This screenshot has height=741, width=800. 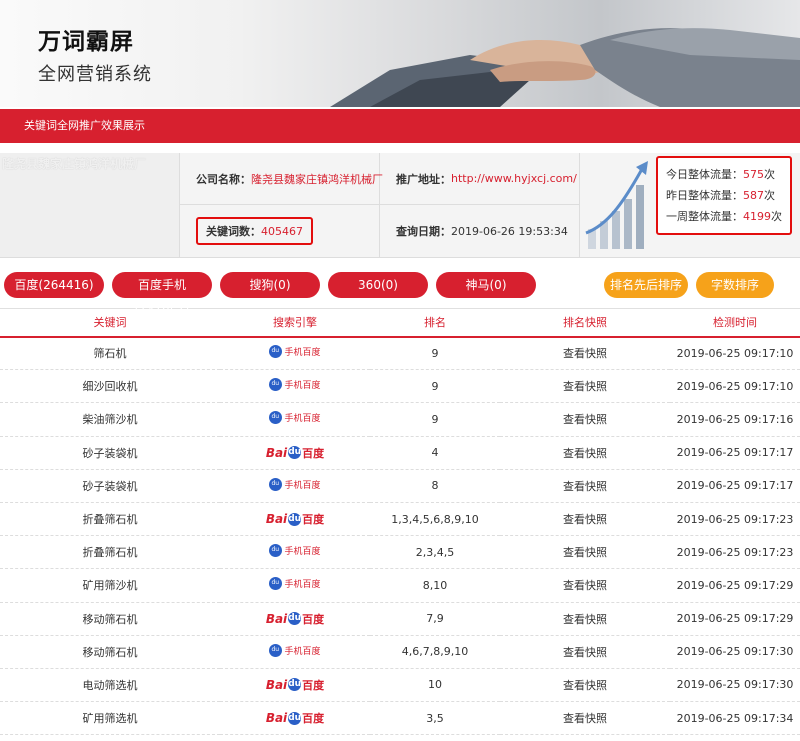 What do you see at coordinates (585, 323) in the screenshot?
I see `col-snapshot: 排名快照` at bounding box center [585, 323].